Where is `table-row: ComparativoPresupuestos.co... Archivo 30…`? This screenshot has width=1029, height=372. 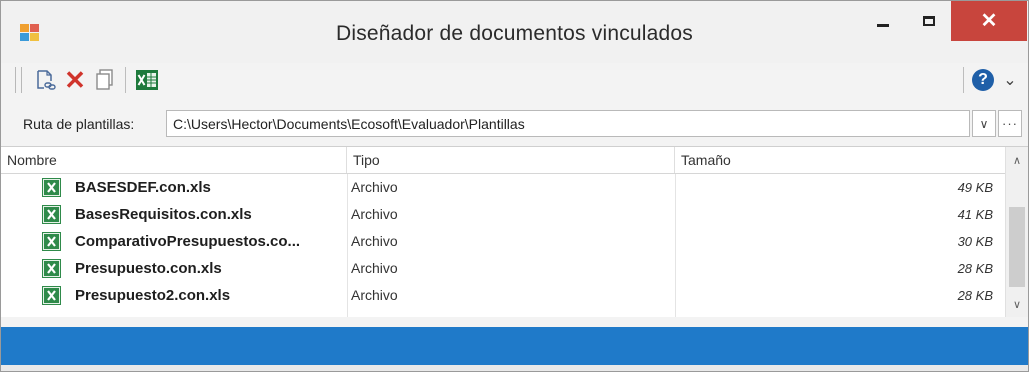
table-row: ComparativoPresupuestos.co... Archivo 30… is located at coordinates (503, 241).